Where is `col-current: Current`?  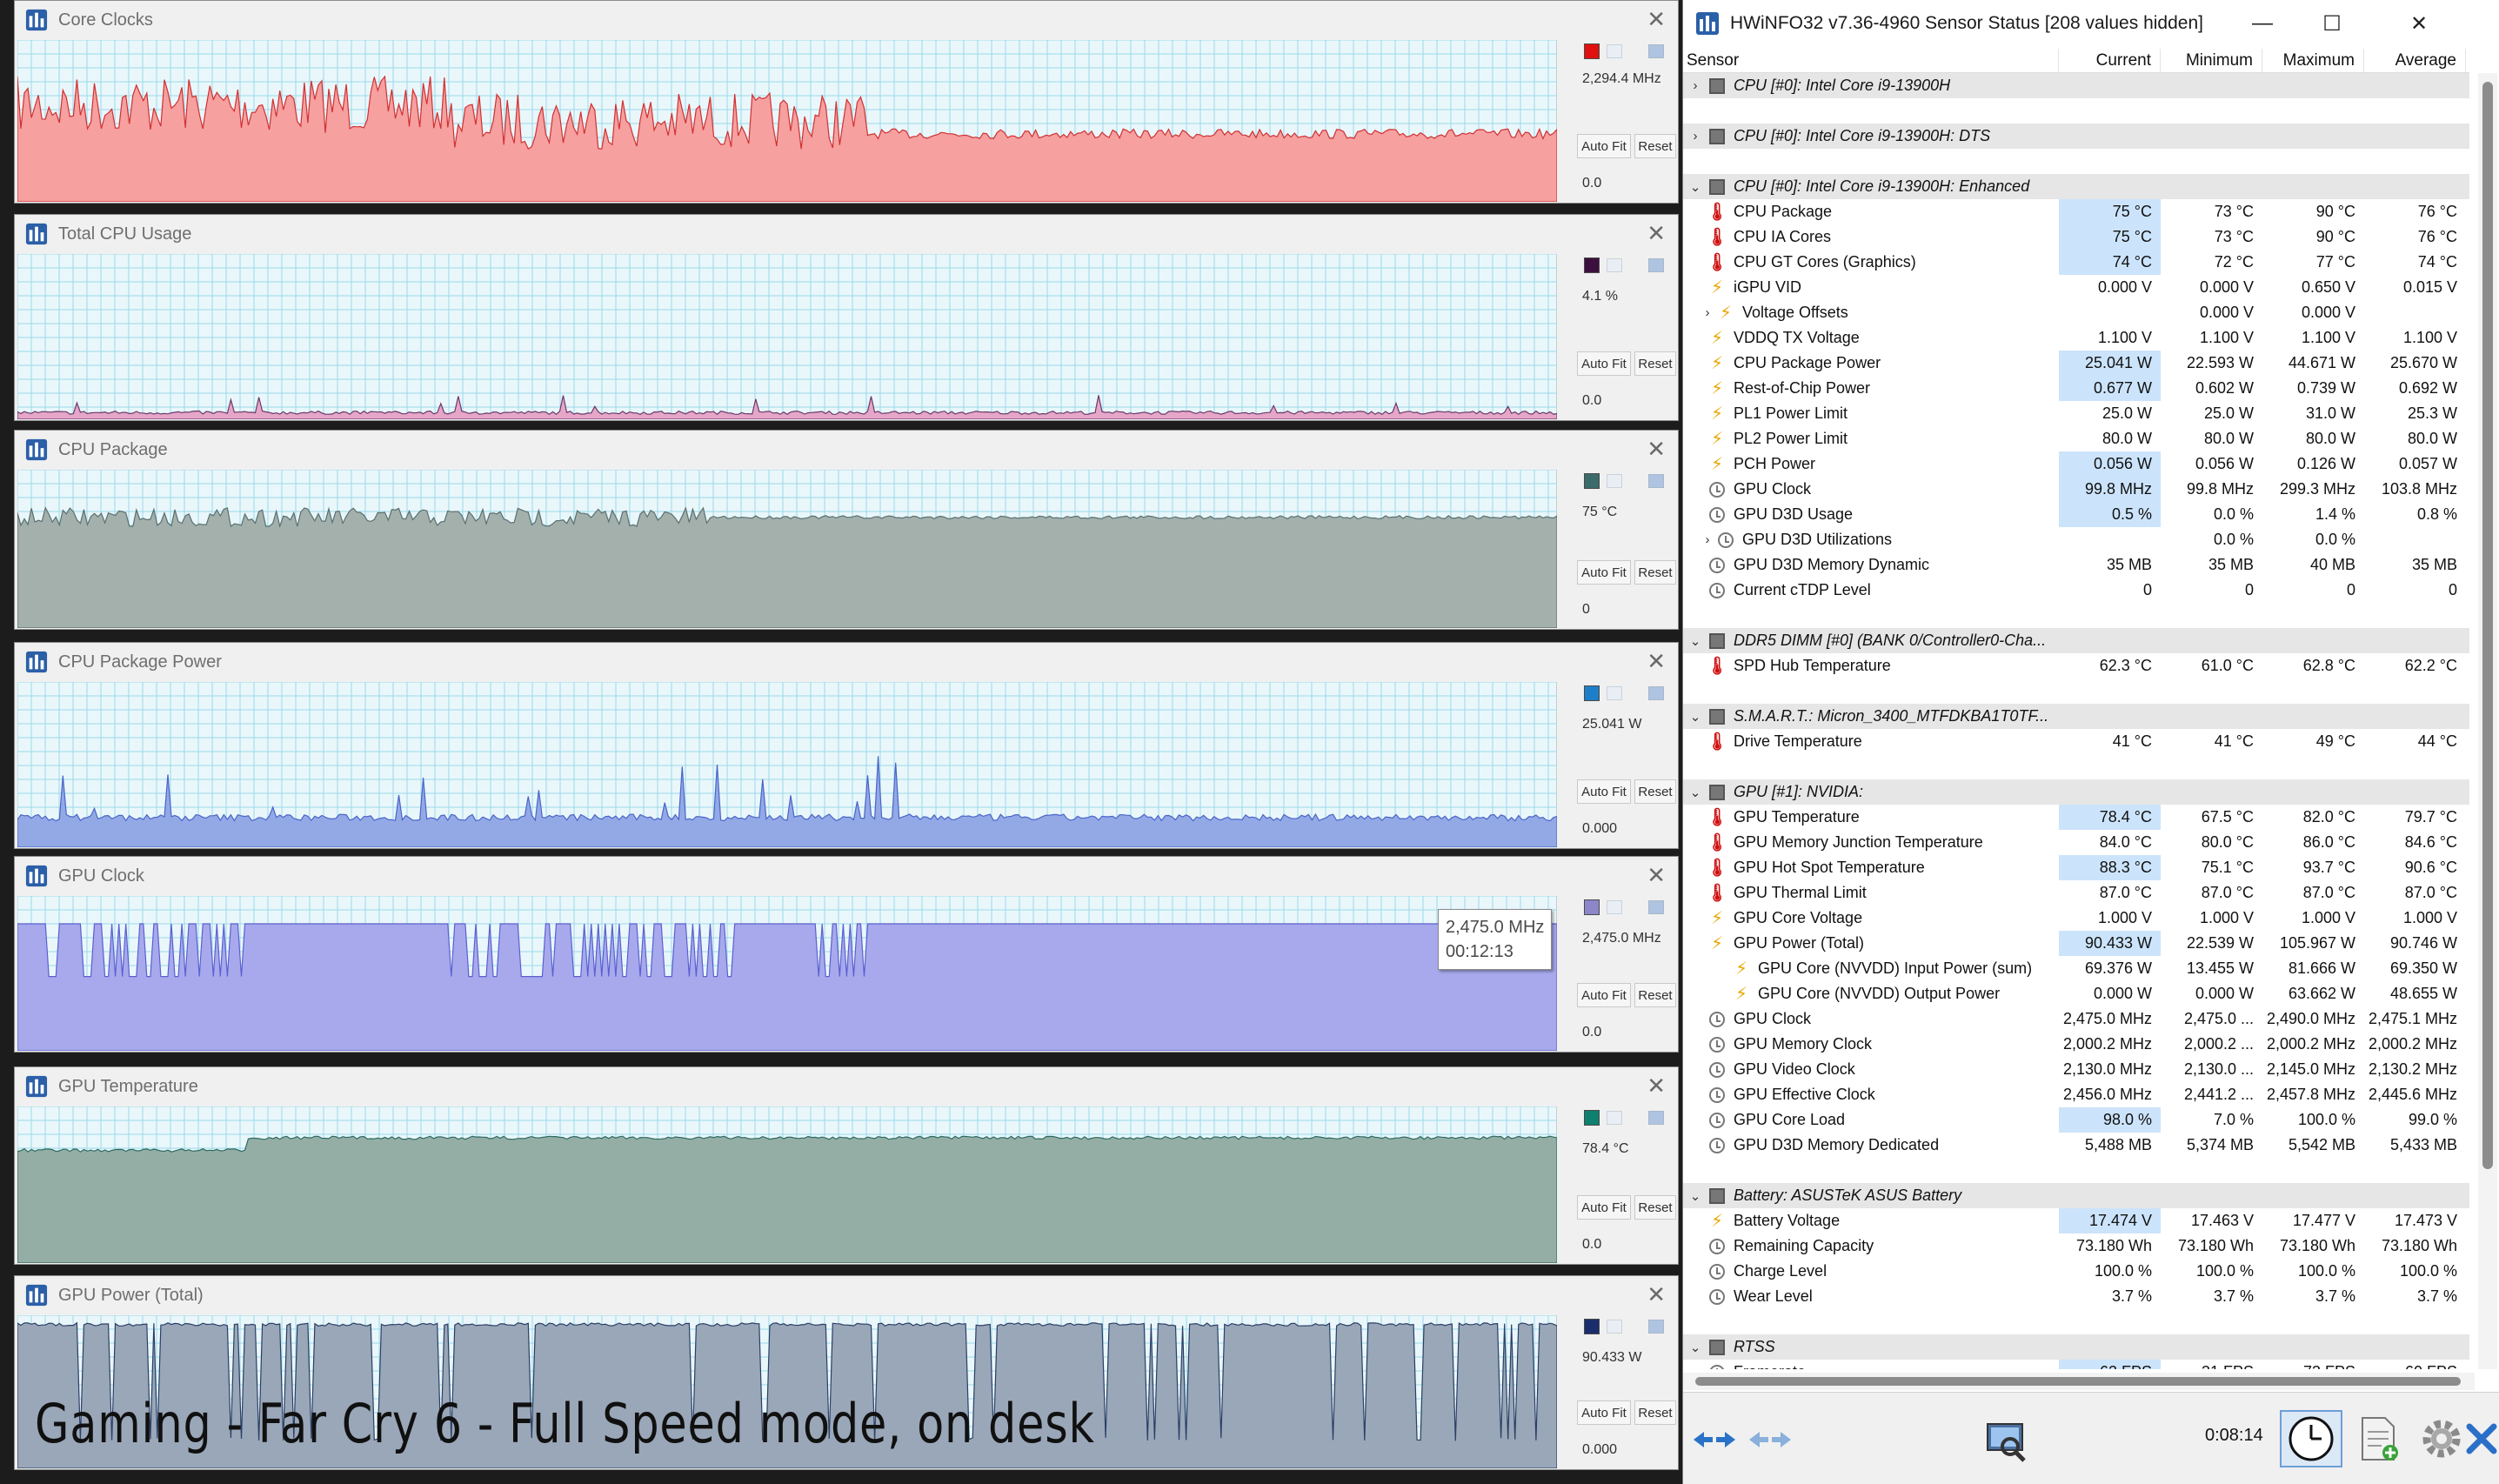 col-current: Current is located at coordinates (2110, 61).